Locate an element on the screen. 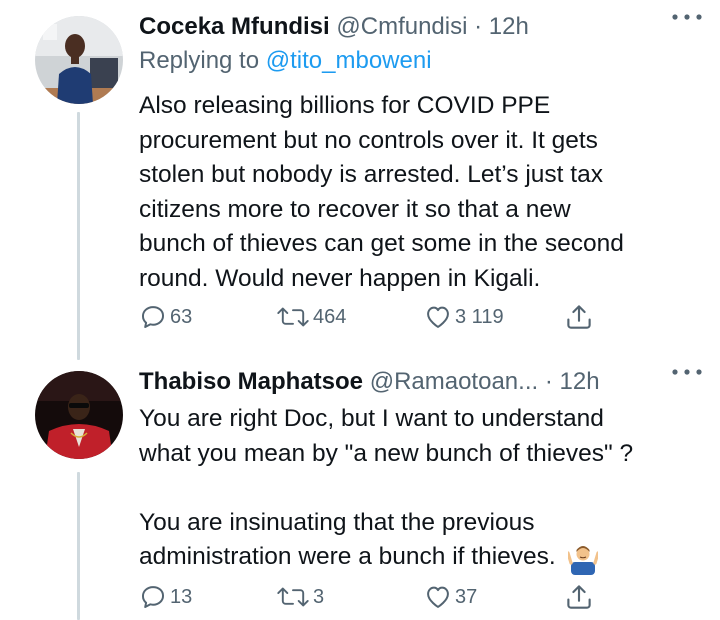 This screenshot has height=620, width=720. action-bar: 63 464 3 119 is located at coordinates (374, 317).